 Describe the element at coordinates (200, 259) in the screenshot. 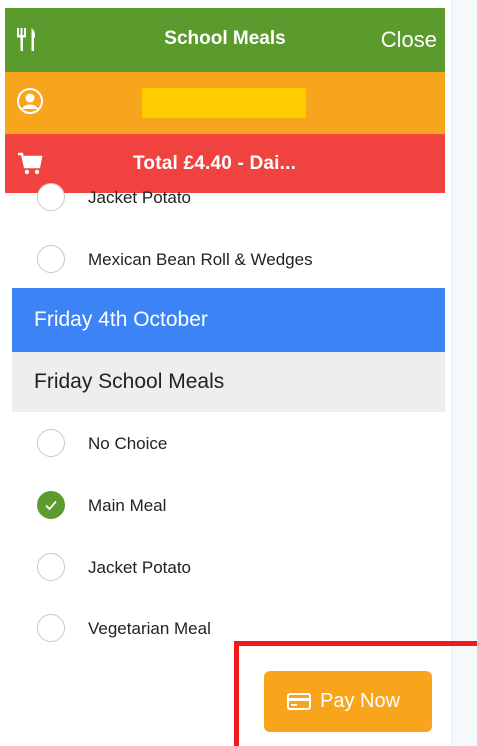

I see `option-label: Mexican Bean Roll & Wedges` at that location.